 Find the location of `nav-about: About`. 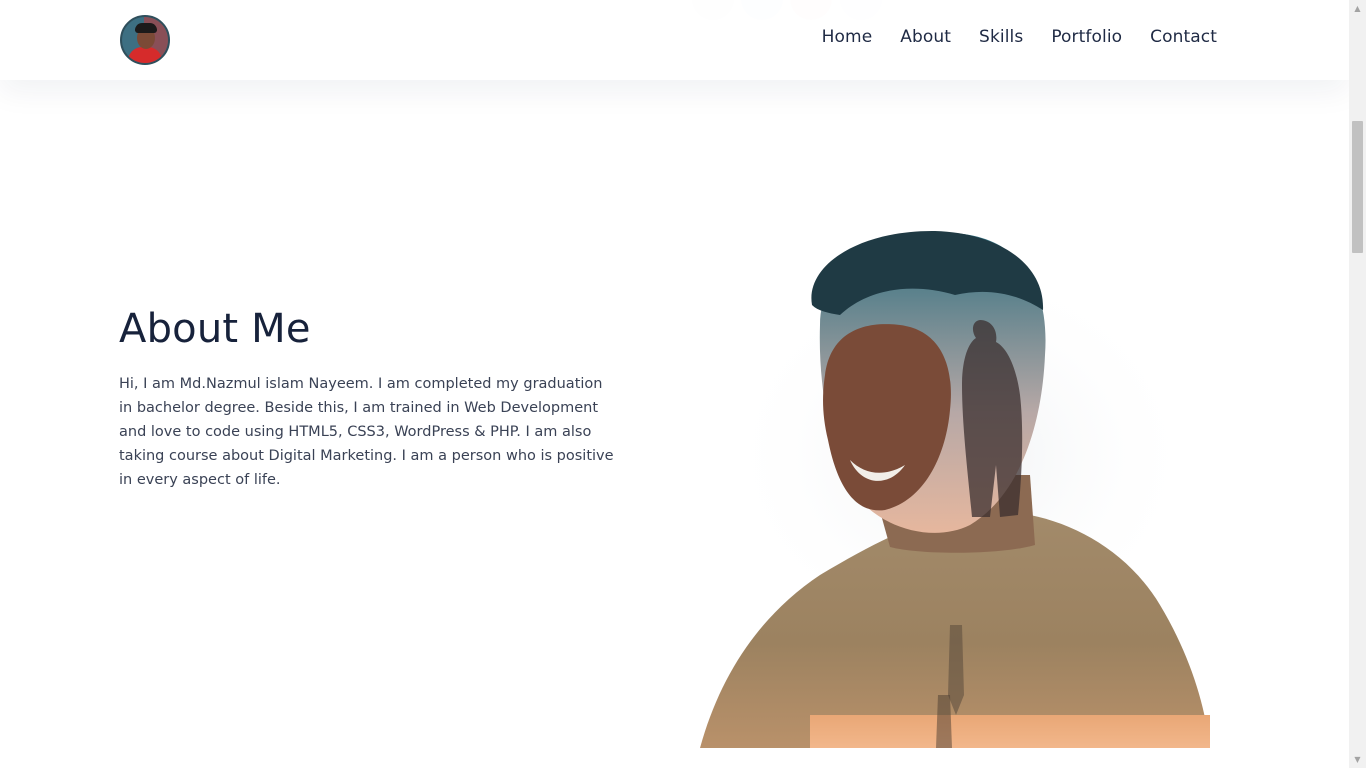

nav-about: About is located at coordinates (925, 37).